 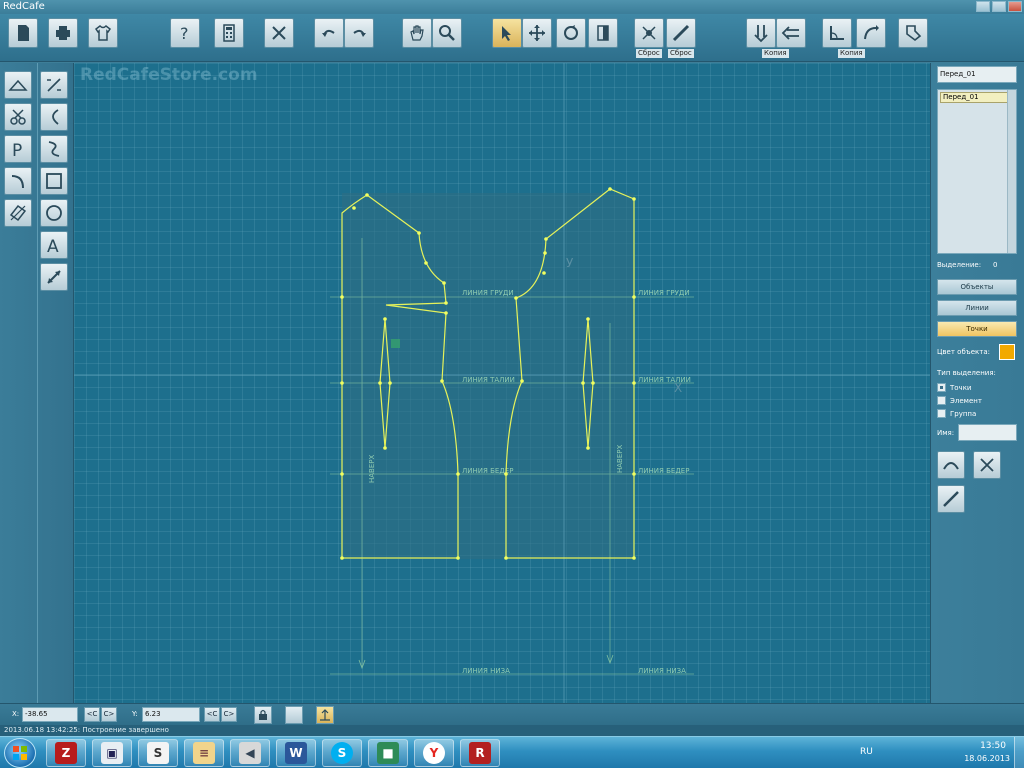 What do you see at coordinates (20, 753) in the screenshot?
I see `start-button` at bounding box center [20, 753].